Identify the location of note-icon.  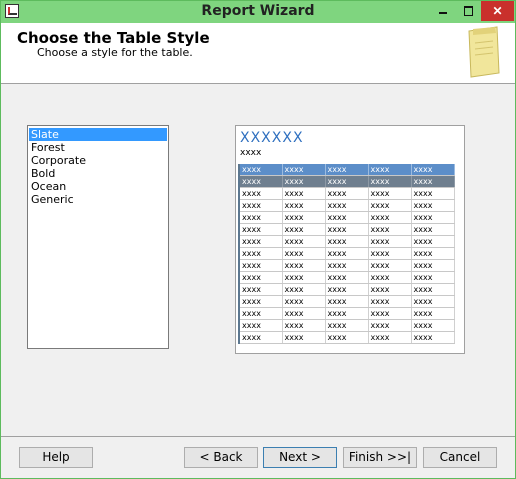
(484, 52).